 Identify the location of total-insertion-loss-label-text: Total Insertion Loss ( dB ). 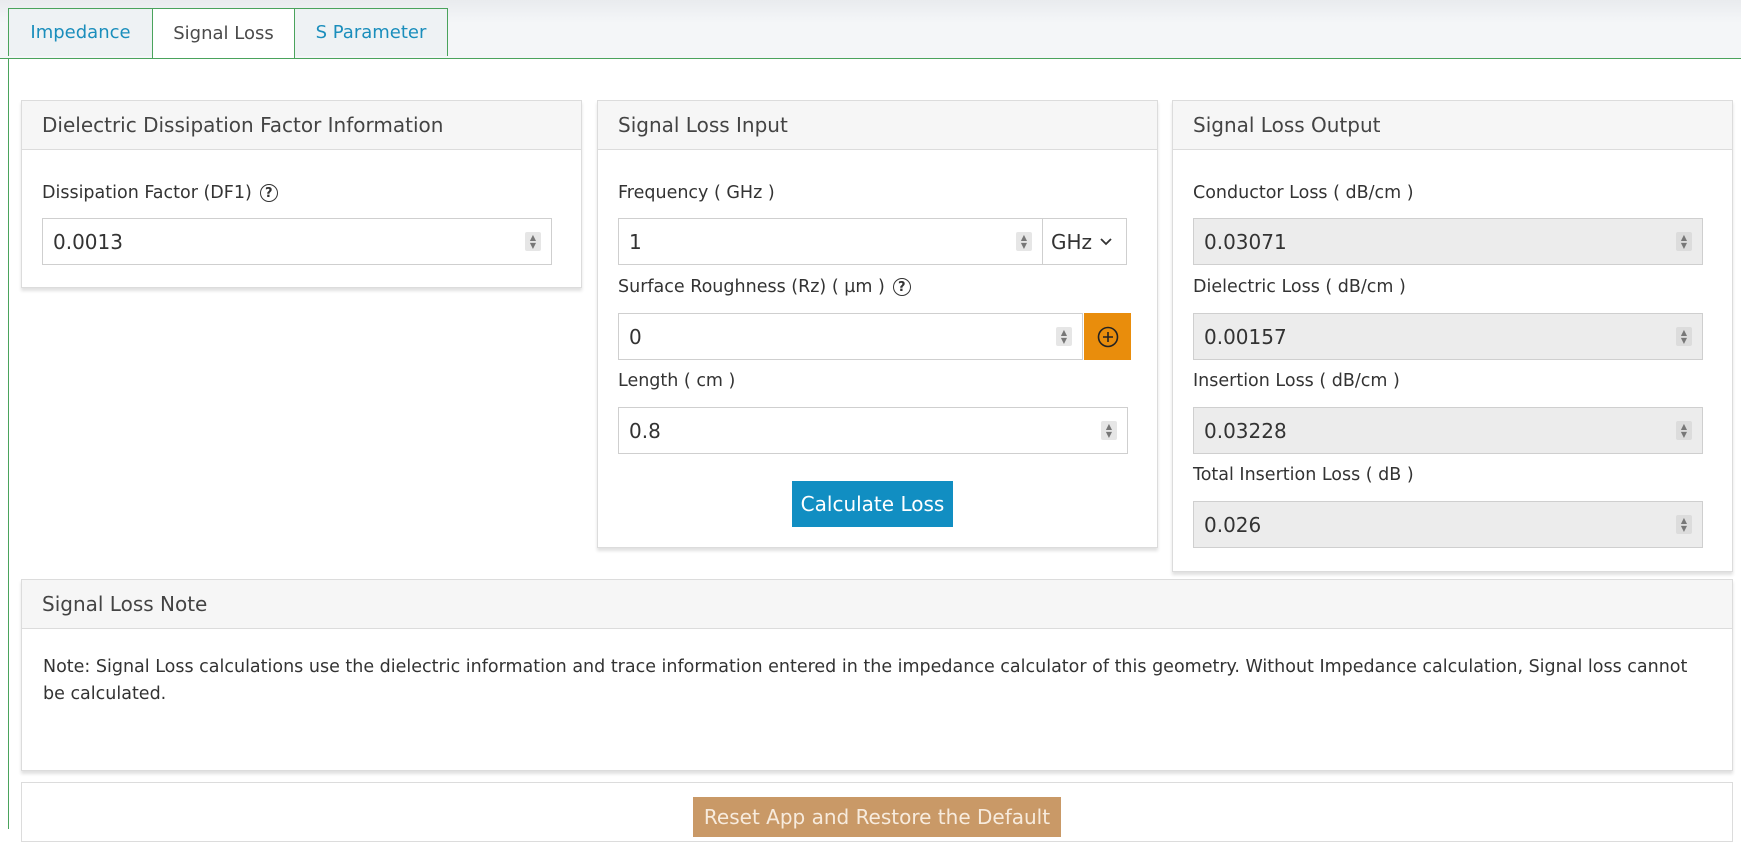
(1303, 475).